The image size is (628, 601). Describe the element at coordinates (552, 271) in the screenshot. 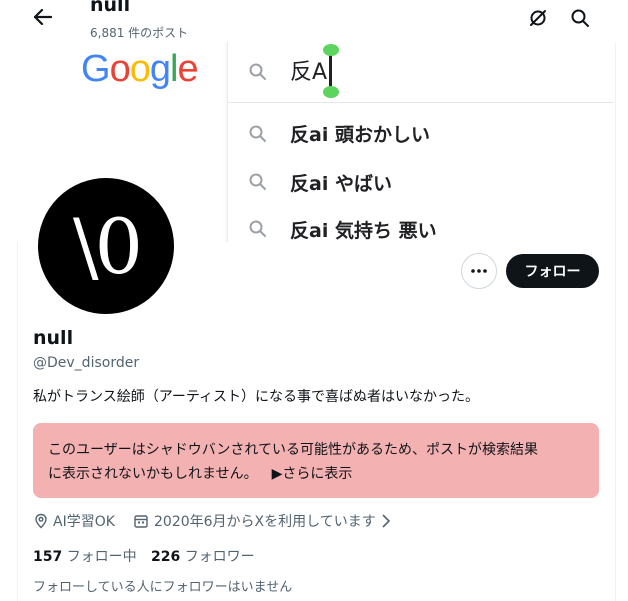

I see `follow-button: フォロー` at that location.